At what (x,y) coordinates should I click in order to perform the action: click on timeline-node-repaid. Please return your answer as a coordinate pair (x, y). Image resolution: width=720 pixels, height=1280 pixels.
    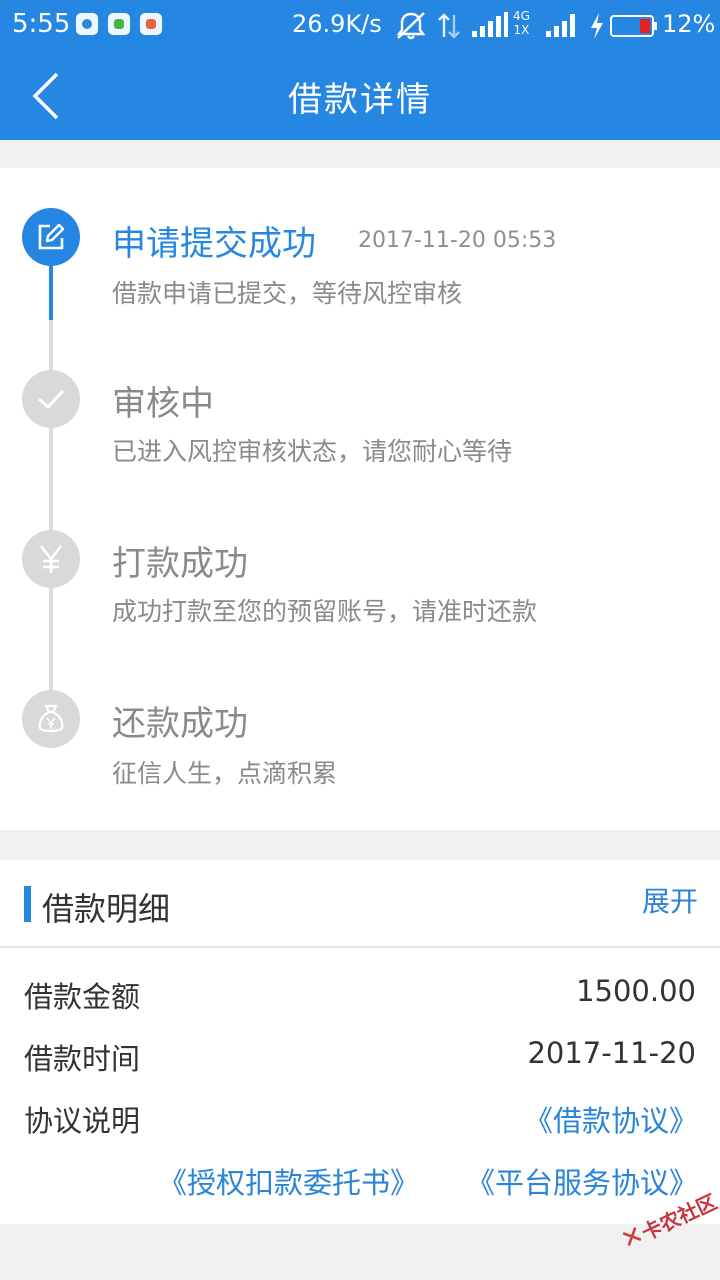
    Looking at the image, I should click on (51, 719).